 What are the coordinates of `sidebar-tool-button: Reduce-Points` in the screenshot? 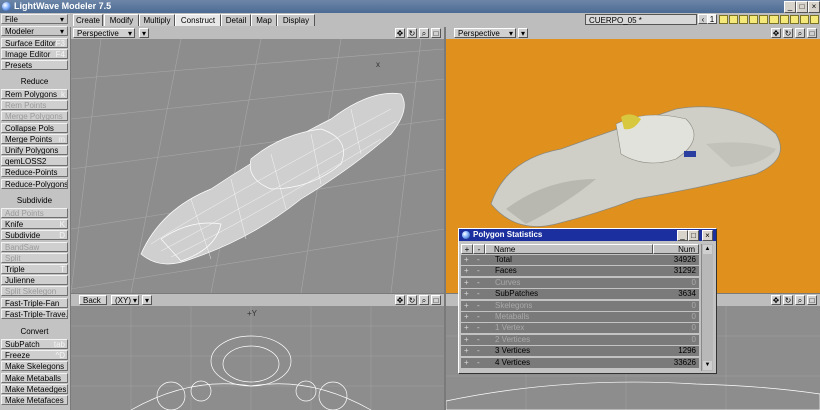 It's located at (34, 172).